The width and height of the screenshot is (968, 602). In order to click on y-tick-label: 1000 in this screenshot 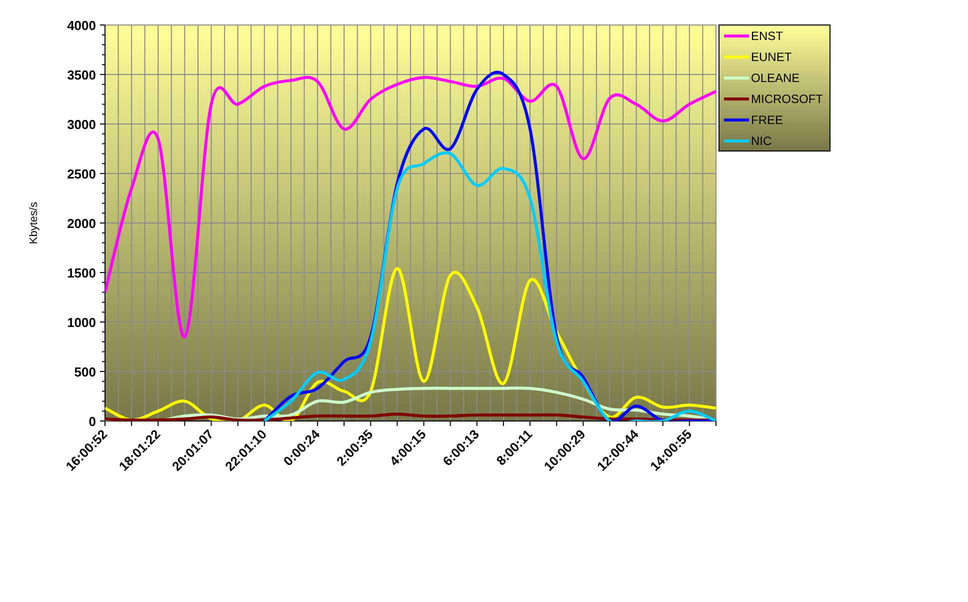, I will do `click(81, 322)`.